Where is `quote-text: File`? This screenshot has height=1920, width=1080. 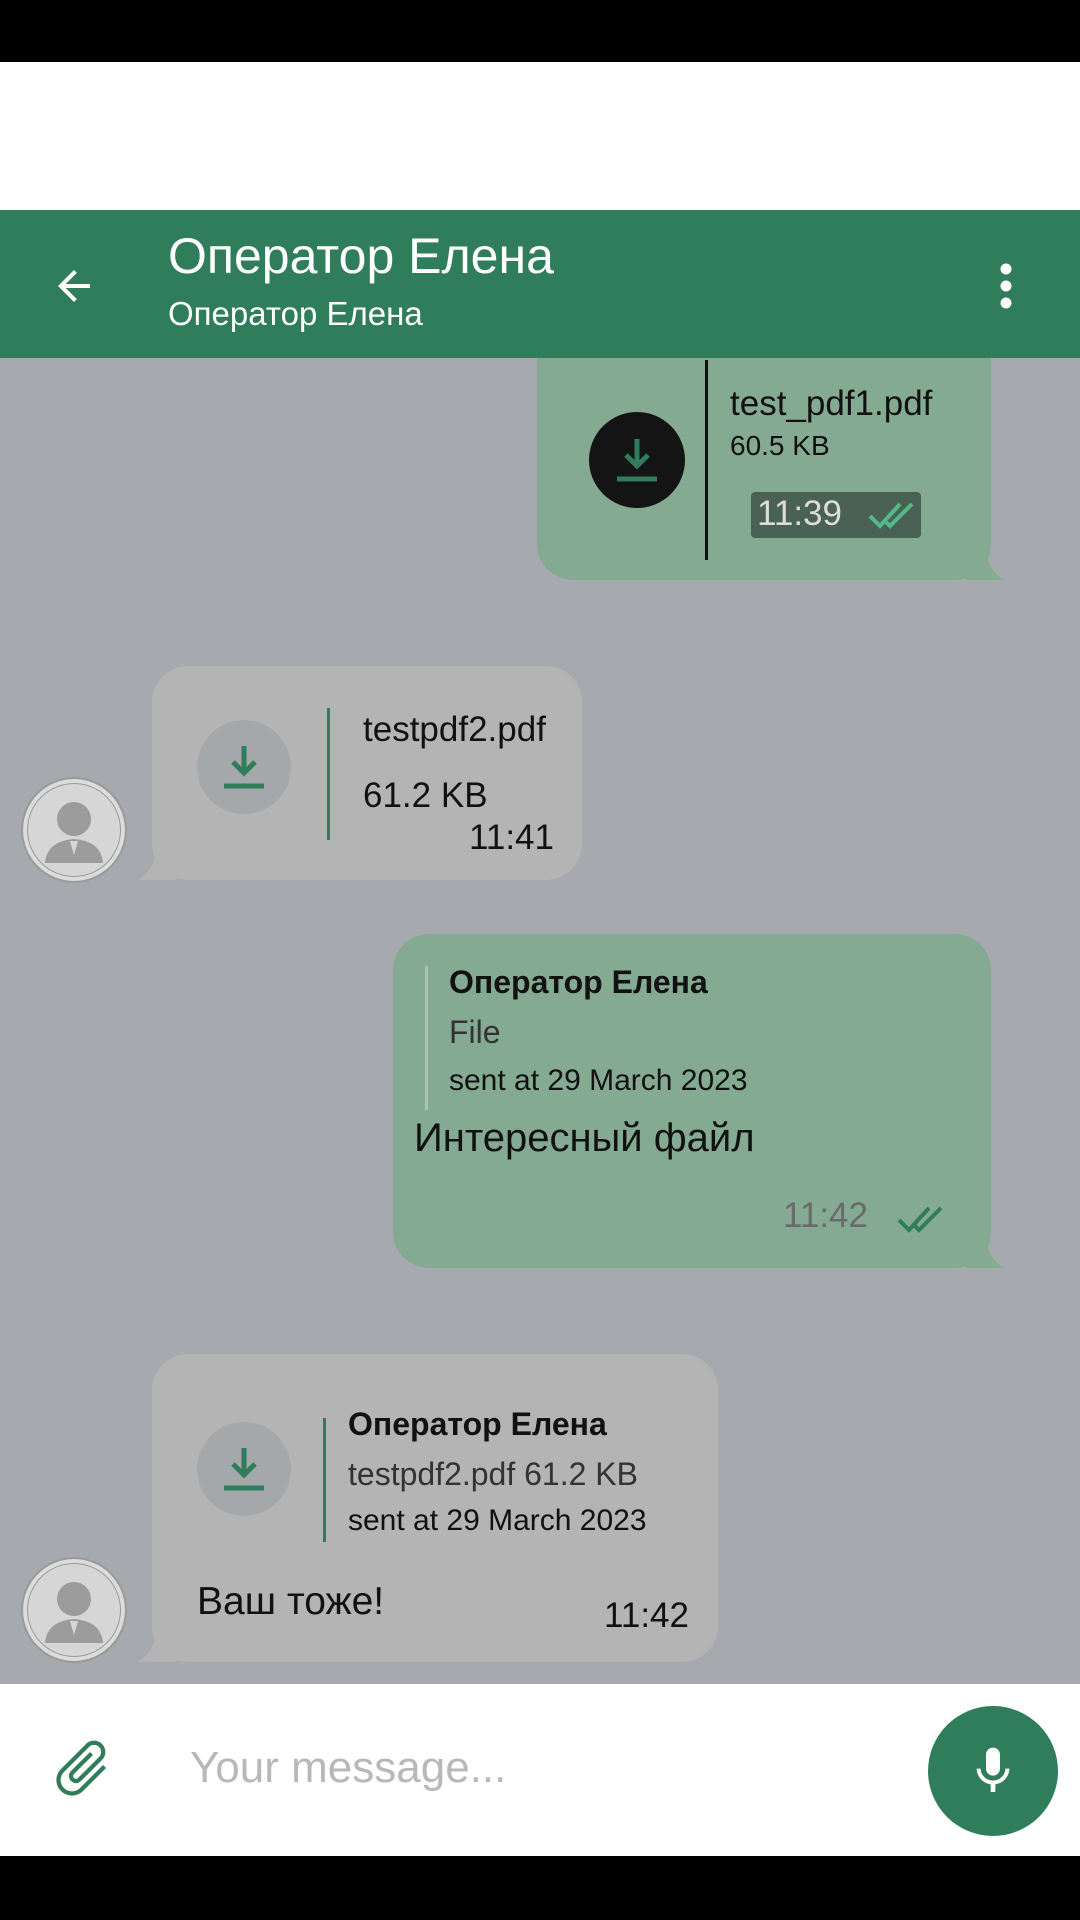 quote-text: File is located at coordinates (475, 1032).